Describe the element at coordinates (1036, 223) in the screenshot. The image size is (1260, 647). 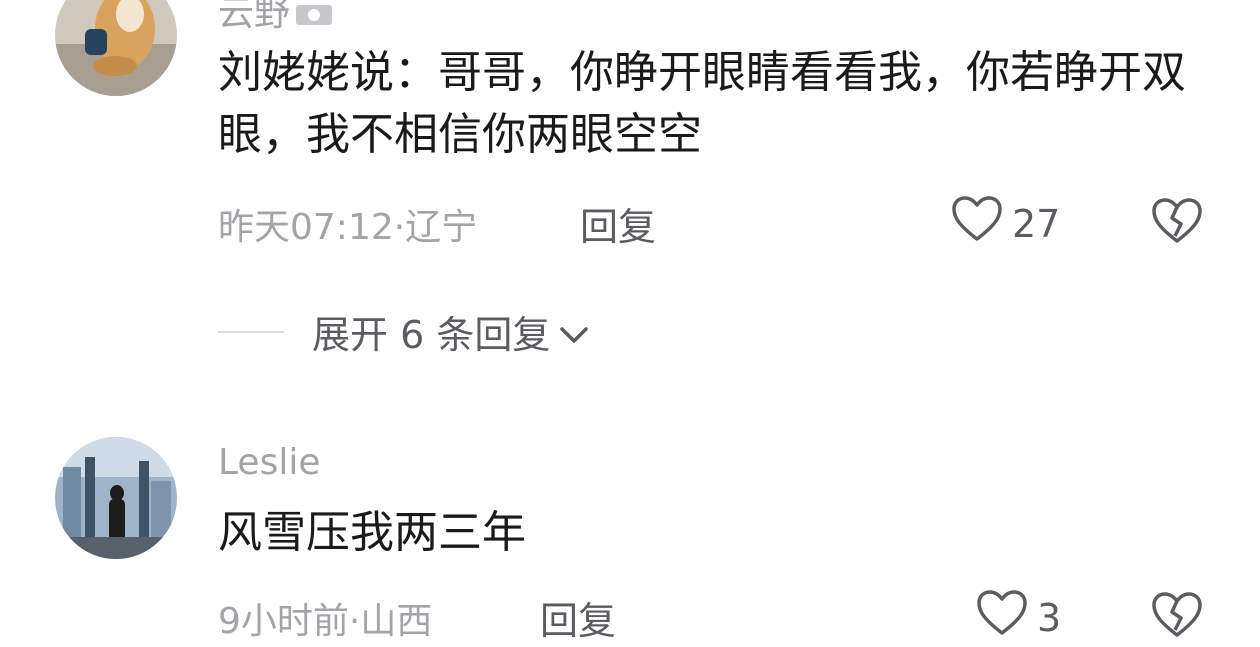
I see `like-count: 27` at that location.